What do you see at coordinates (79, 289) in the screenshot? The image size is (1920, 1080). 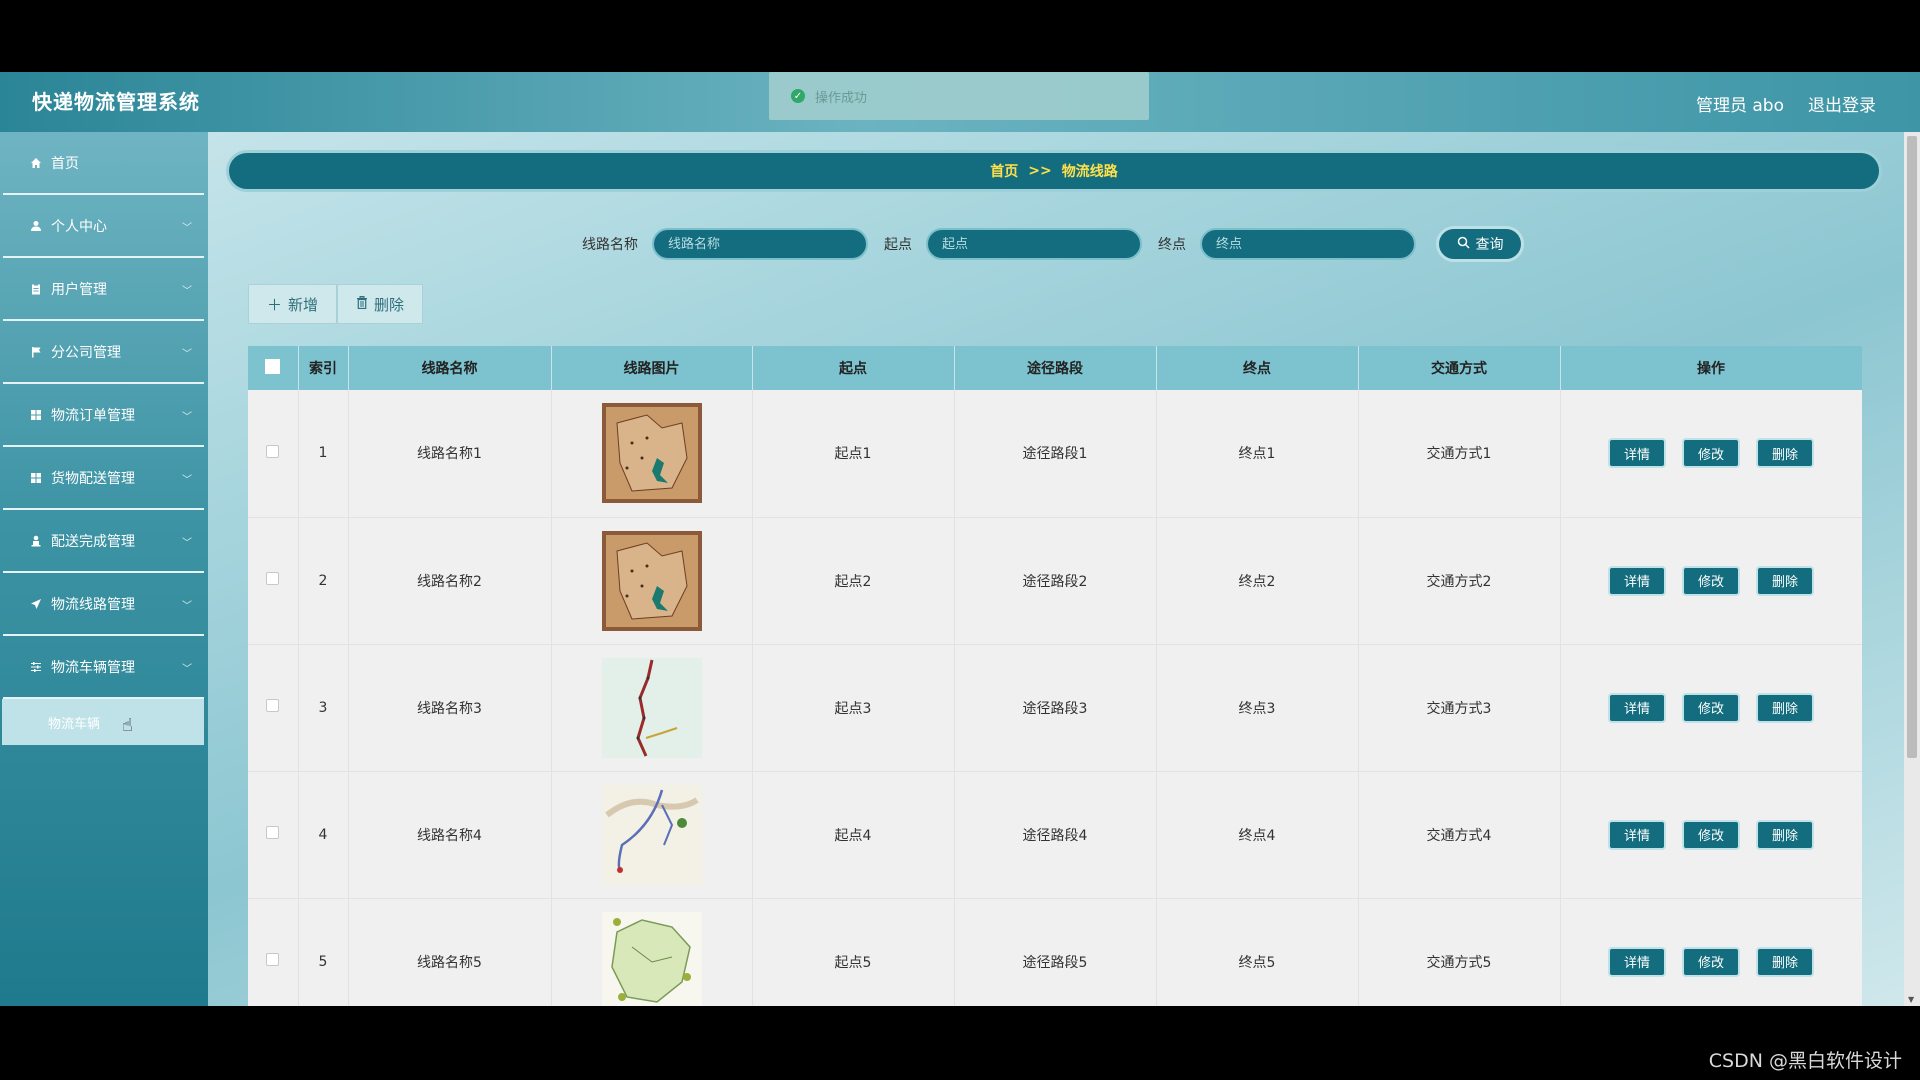 I see `sidebar-item-label: 用户管理` at bounding box center [79, 289].